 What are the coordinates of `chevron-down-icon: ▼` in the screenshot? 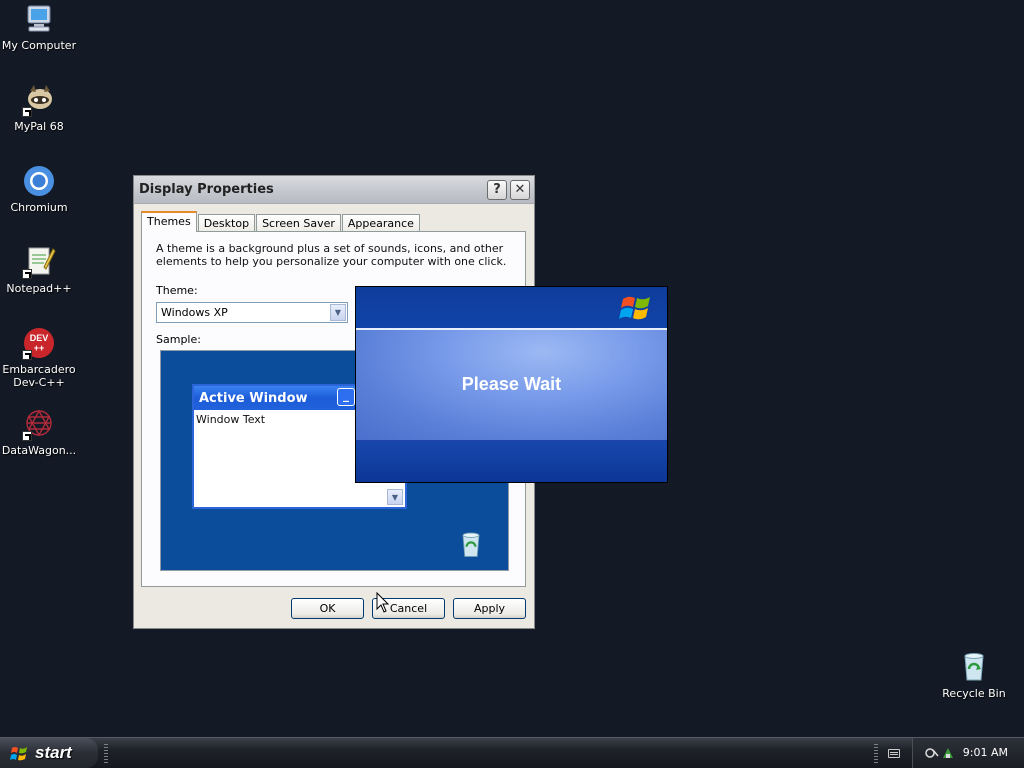 It's located at (338, 312).